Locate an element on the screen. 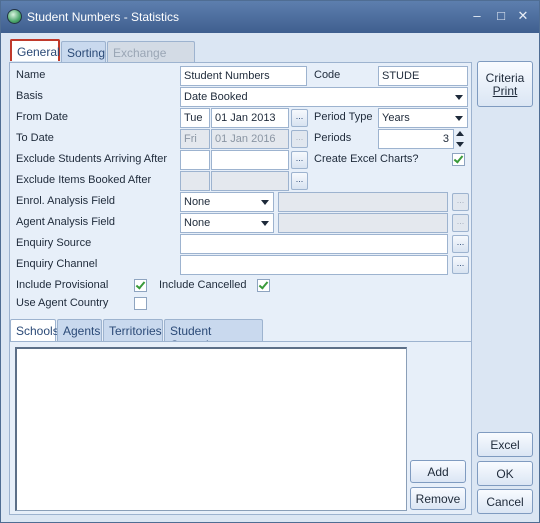 The width and height of the screenshot is (540, 523). to-date-day: Fri is located at coordinates (195, 139).